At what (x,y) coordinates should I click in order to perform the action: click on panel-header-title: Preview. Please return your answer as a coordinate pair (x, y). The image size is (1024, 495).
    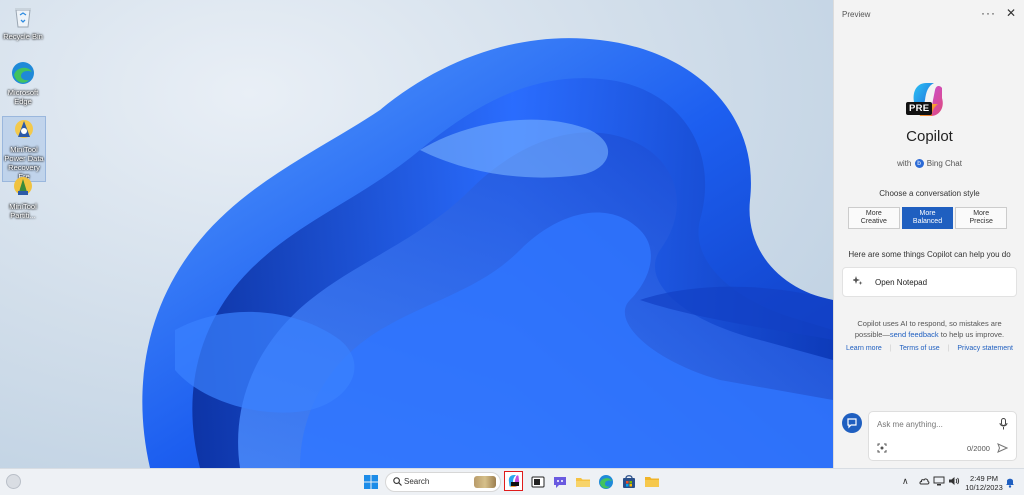
    Looking at the image, I should click on (856, 14).